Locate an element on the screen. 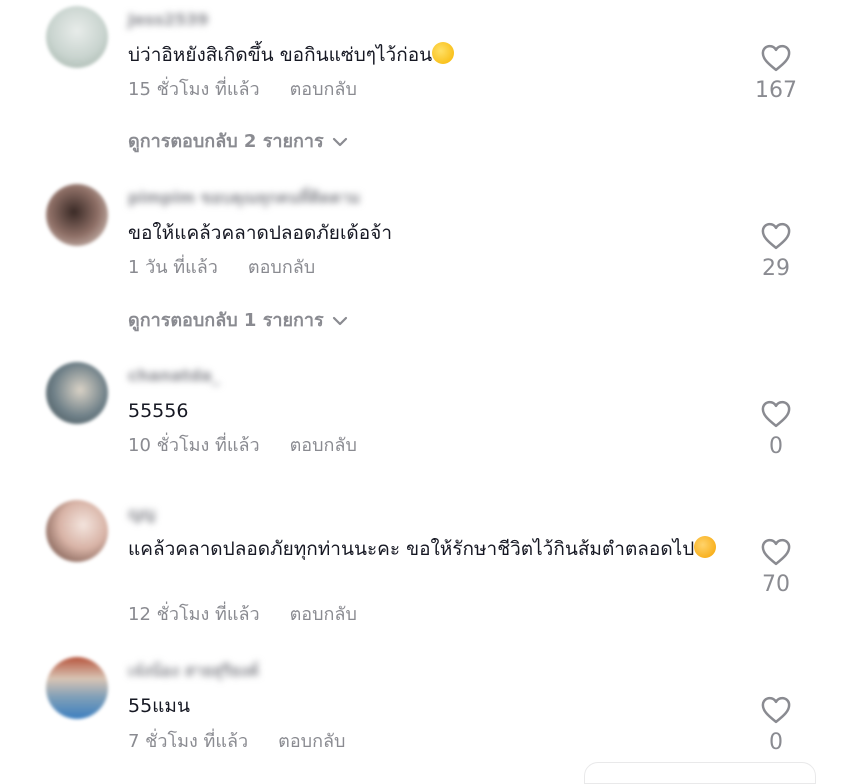  comment-meta: 7 ชั่วโมง ที่แล้ว ตอบกลับ is located at coordinates (236, 740).